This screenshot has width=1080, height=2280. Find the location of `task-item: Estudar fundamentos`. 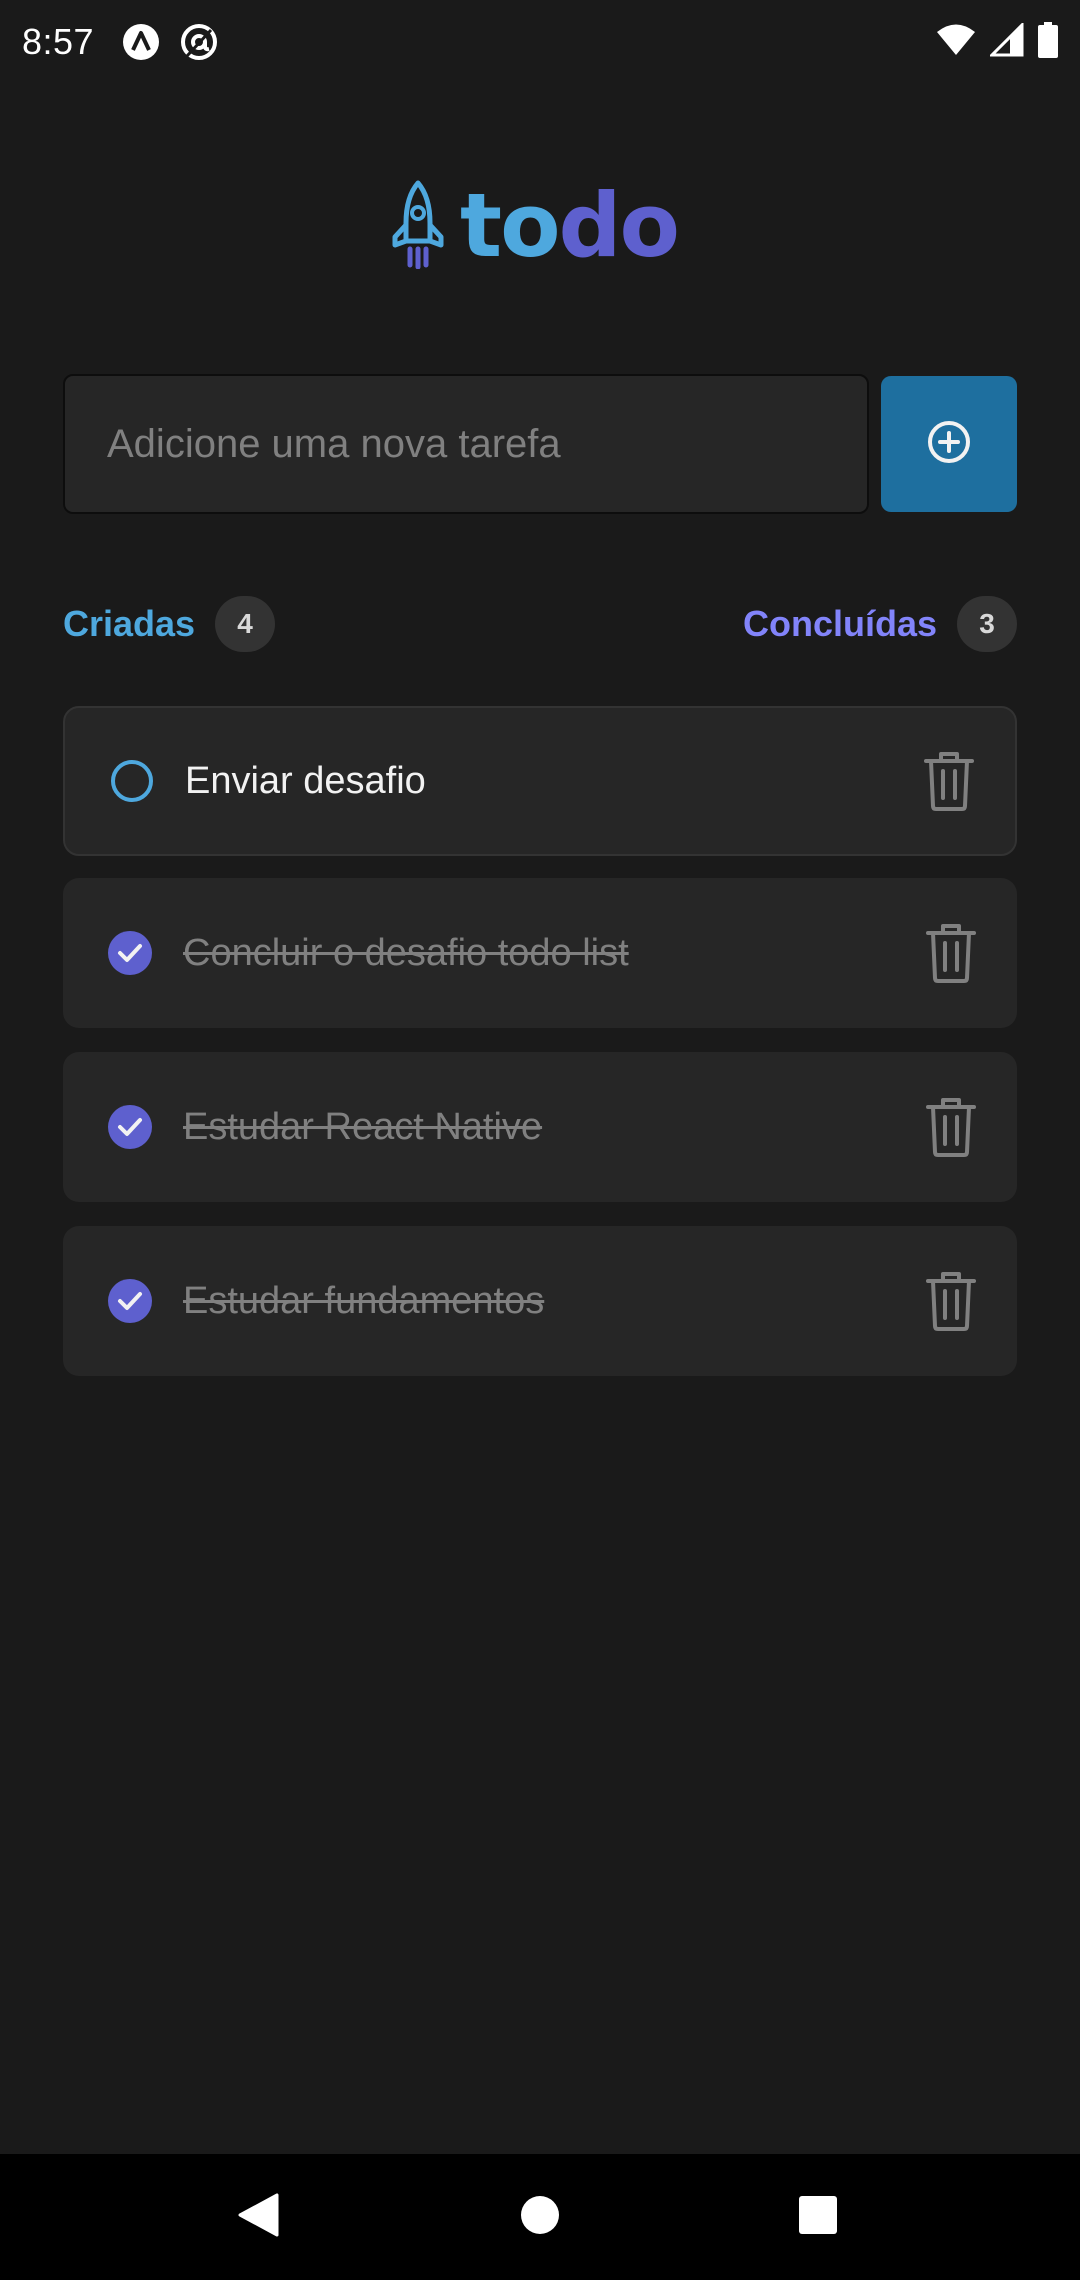

task-item: Estudar fundamentos is located at coordinates (540, 1301).